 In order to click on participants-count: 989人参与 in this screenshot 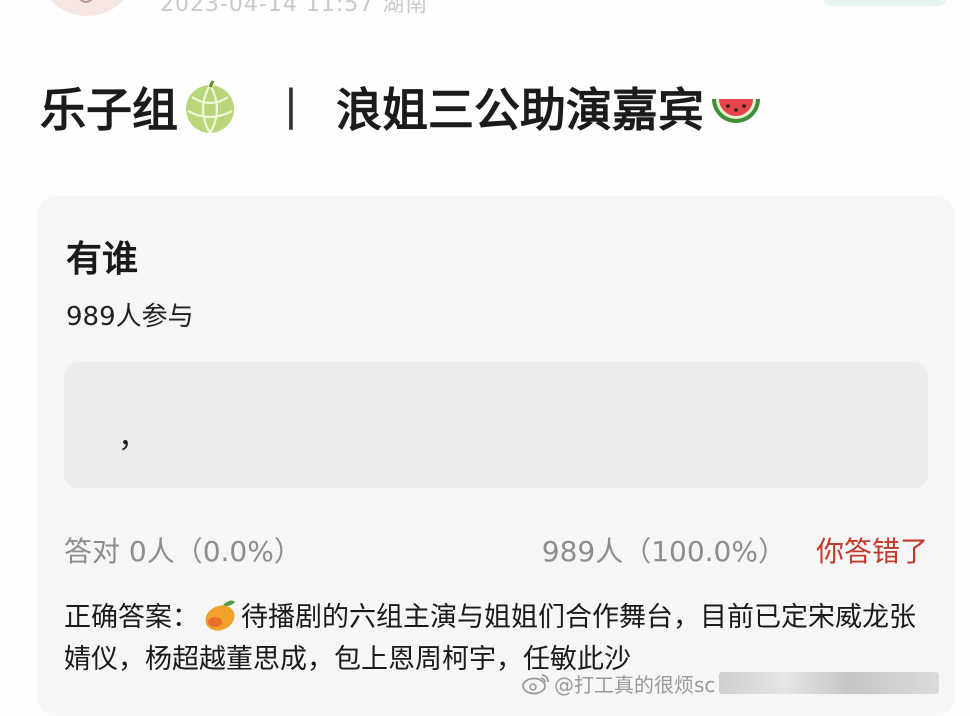, I will do `click(130, 317)`.